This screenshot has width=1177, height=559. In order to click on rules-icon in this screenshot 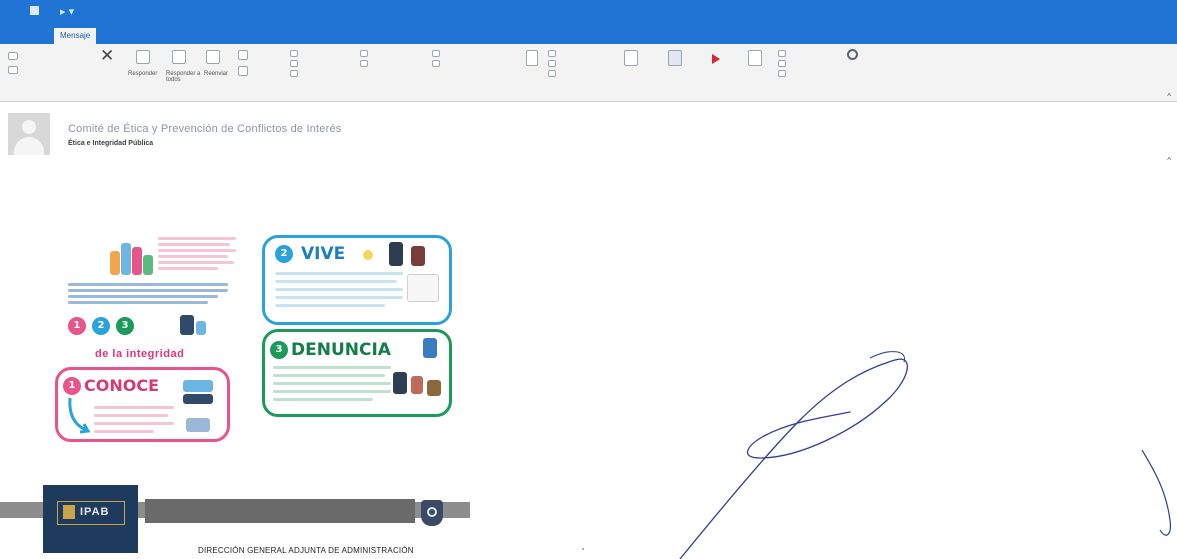, I will do `click(552, 53)`.